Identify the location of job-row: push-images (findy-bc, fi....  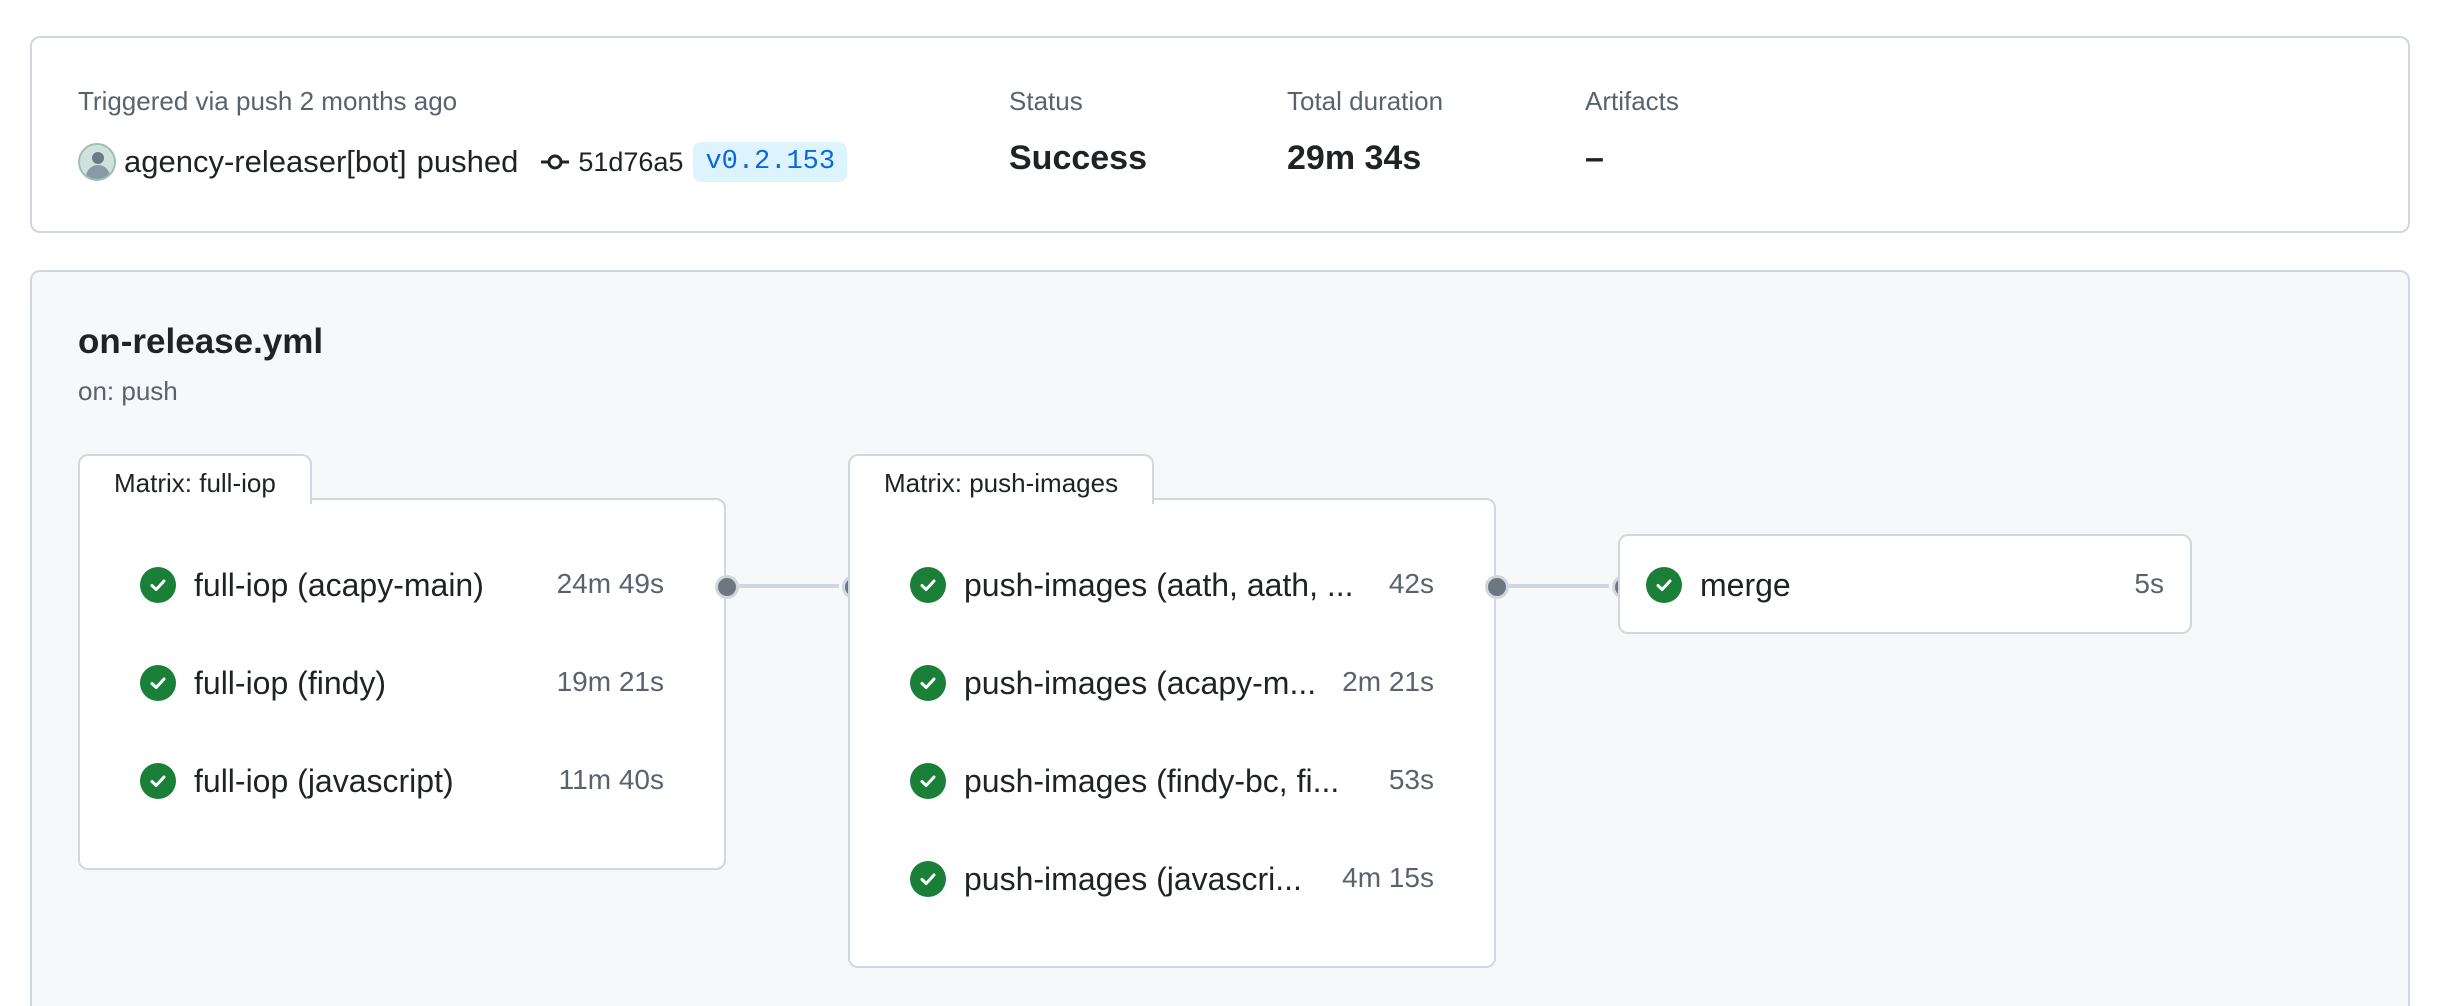
(1140, 781).